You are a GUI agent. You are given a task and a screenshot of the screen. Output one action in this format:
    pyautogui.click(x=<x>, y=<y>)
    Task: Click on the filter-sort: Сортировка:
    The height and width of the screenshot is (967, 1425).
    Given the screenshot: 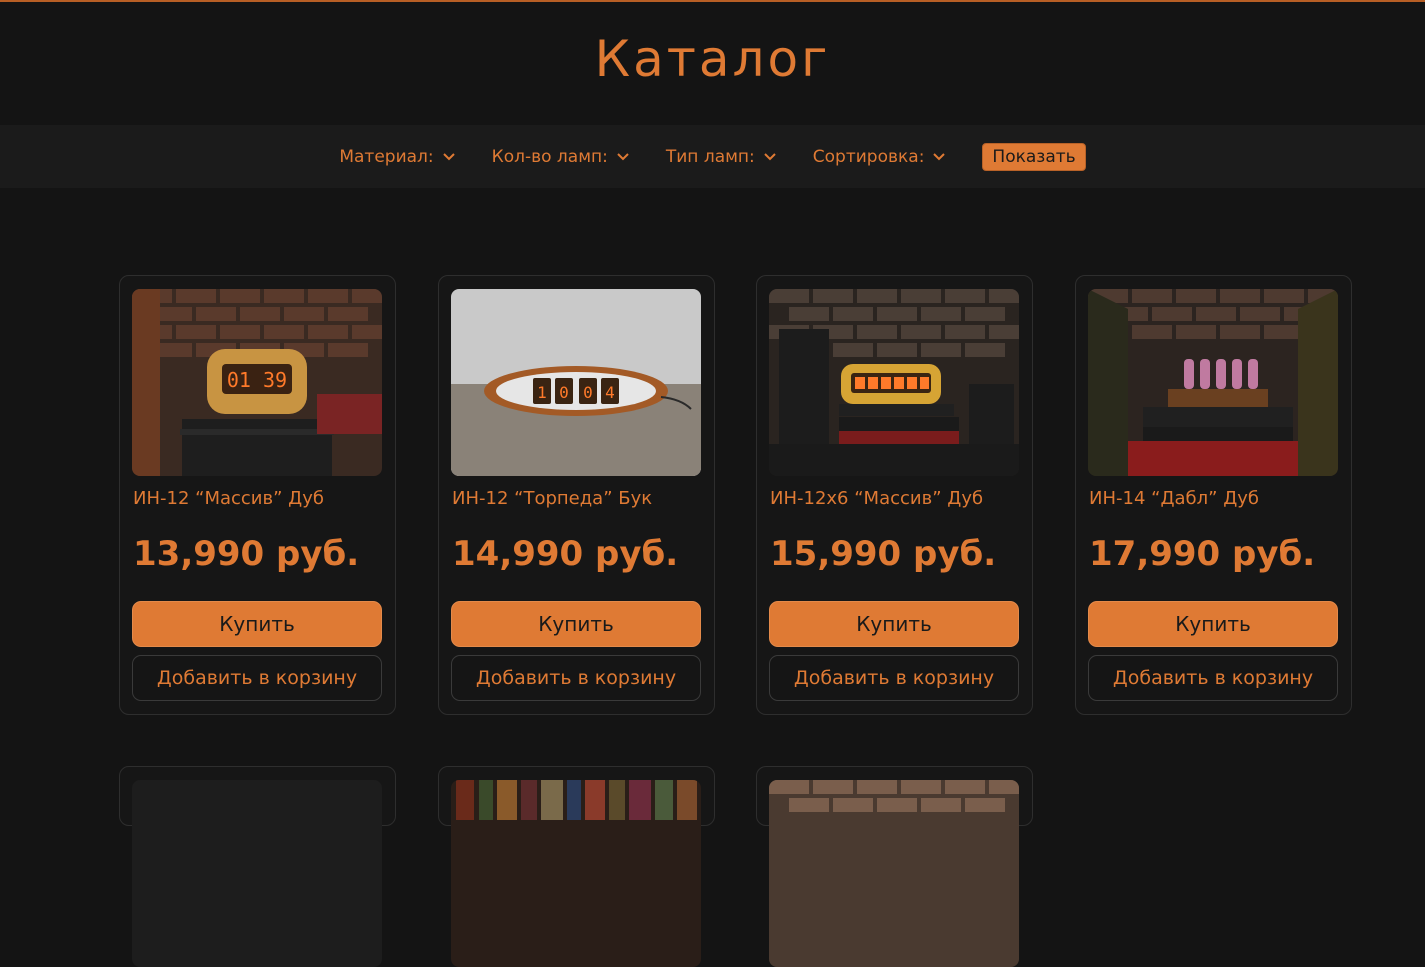 What is the action you would take?
    pyautogui.click(x=880, y=157)
    